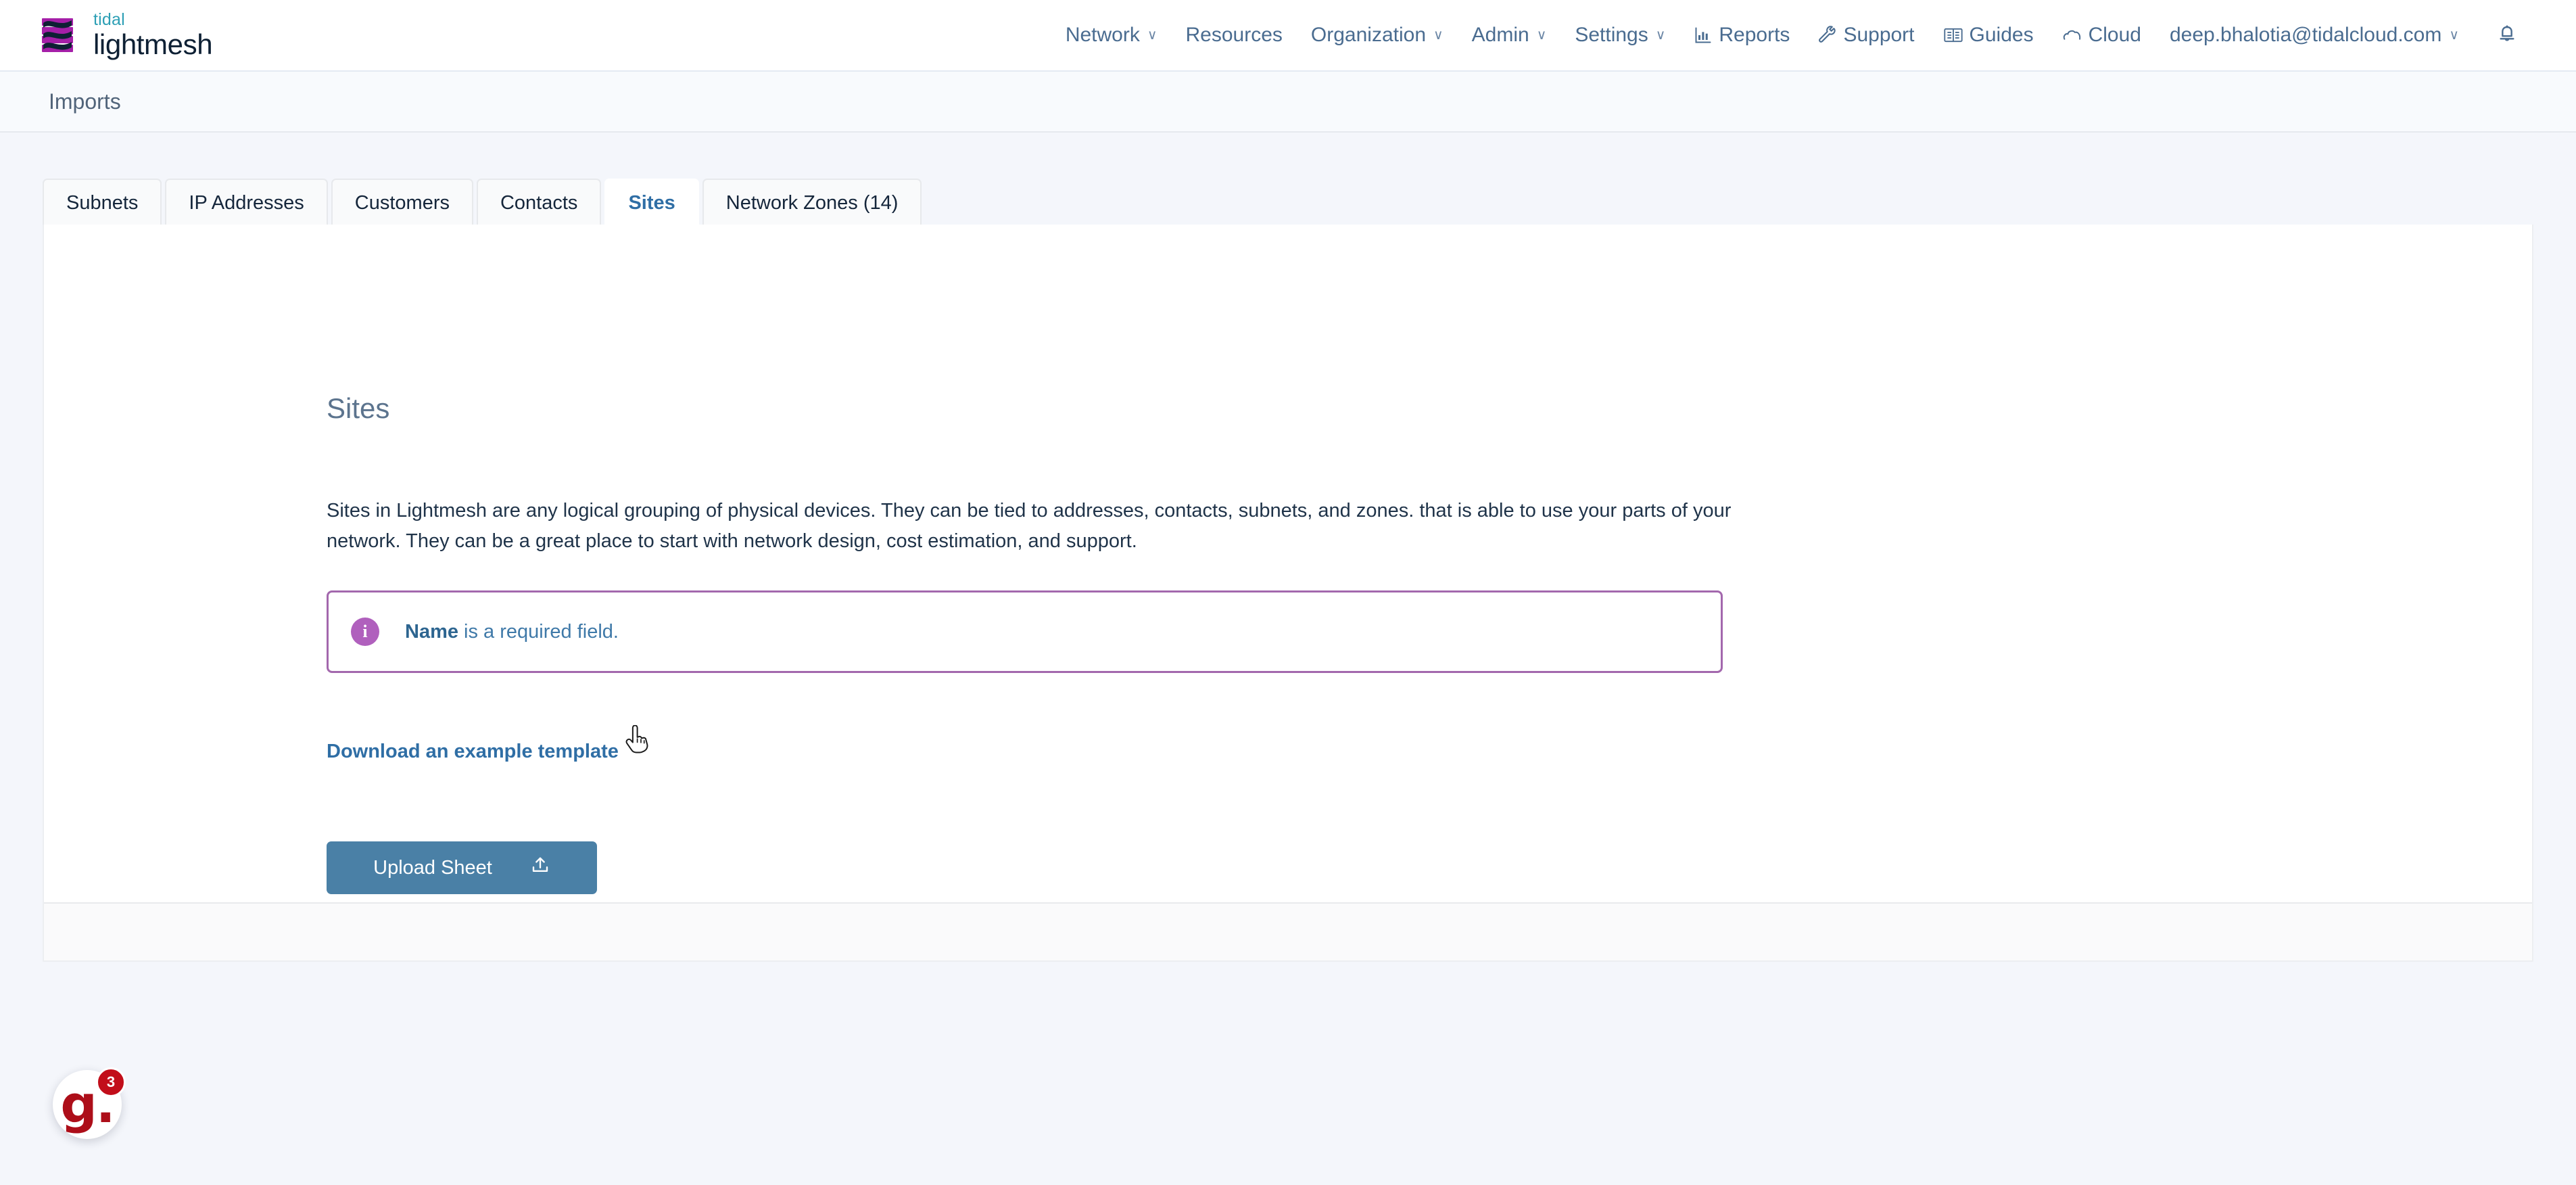  I want to click on upload-icon, so click(540, 868).